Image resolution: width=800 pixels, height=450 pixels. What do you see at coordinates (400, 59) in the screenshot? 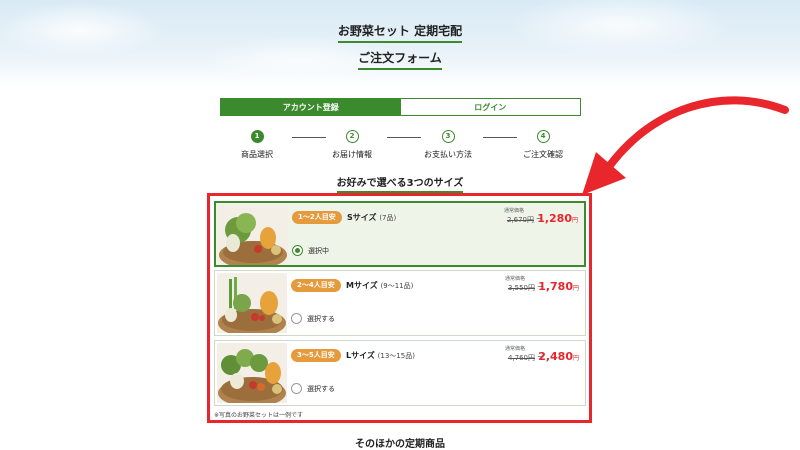
I see `page-subtitle: ご注文フォーム` at bounding box center [400, 59].